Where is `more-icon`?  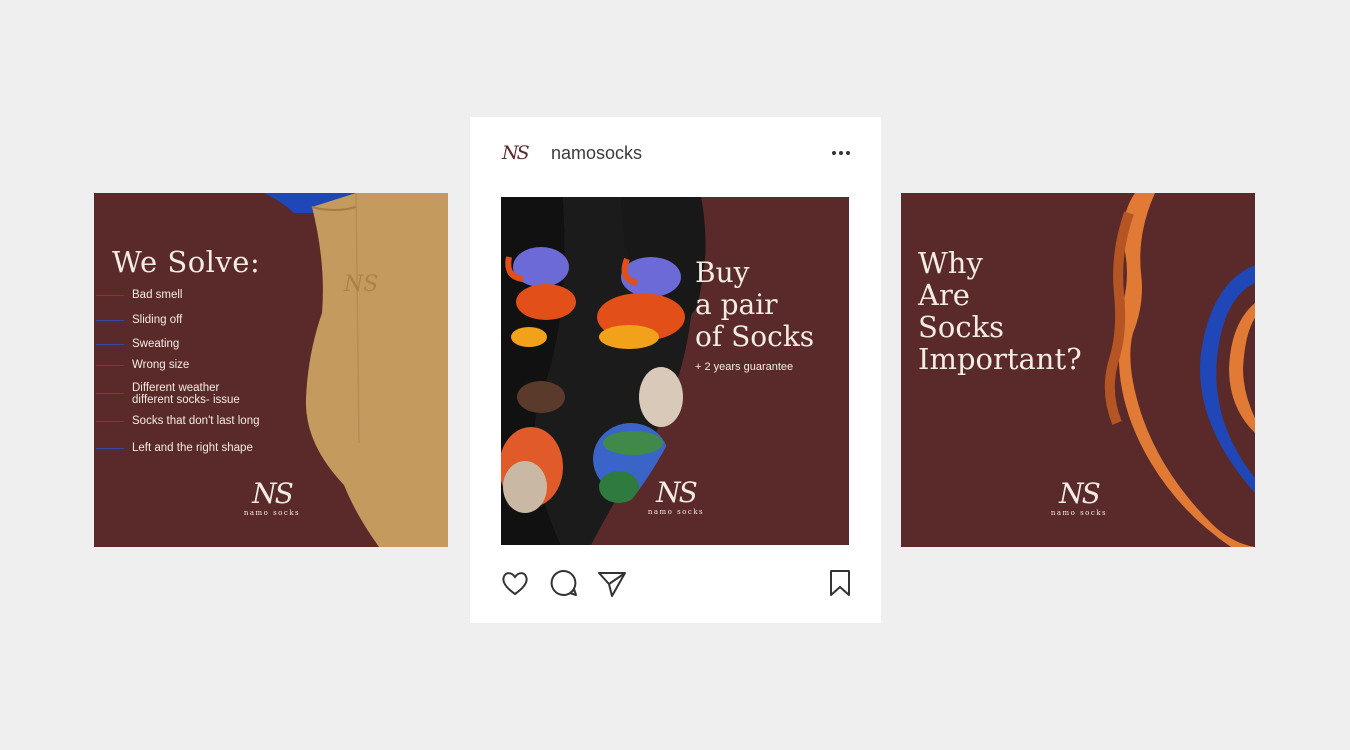
more-icon is located at coordinates (843, 153).